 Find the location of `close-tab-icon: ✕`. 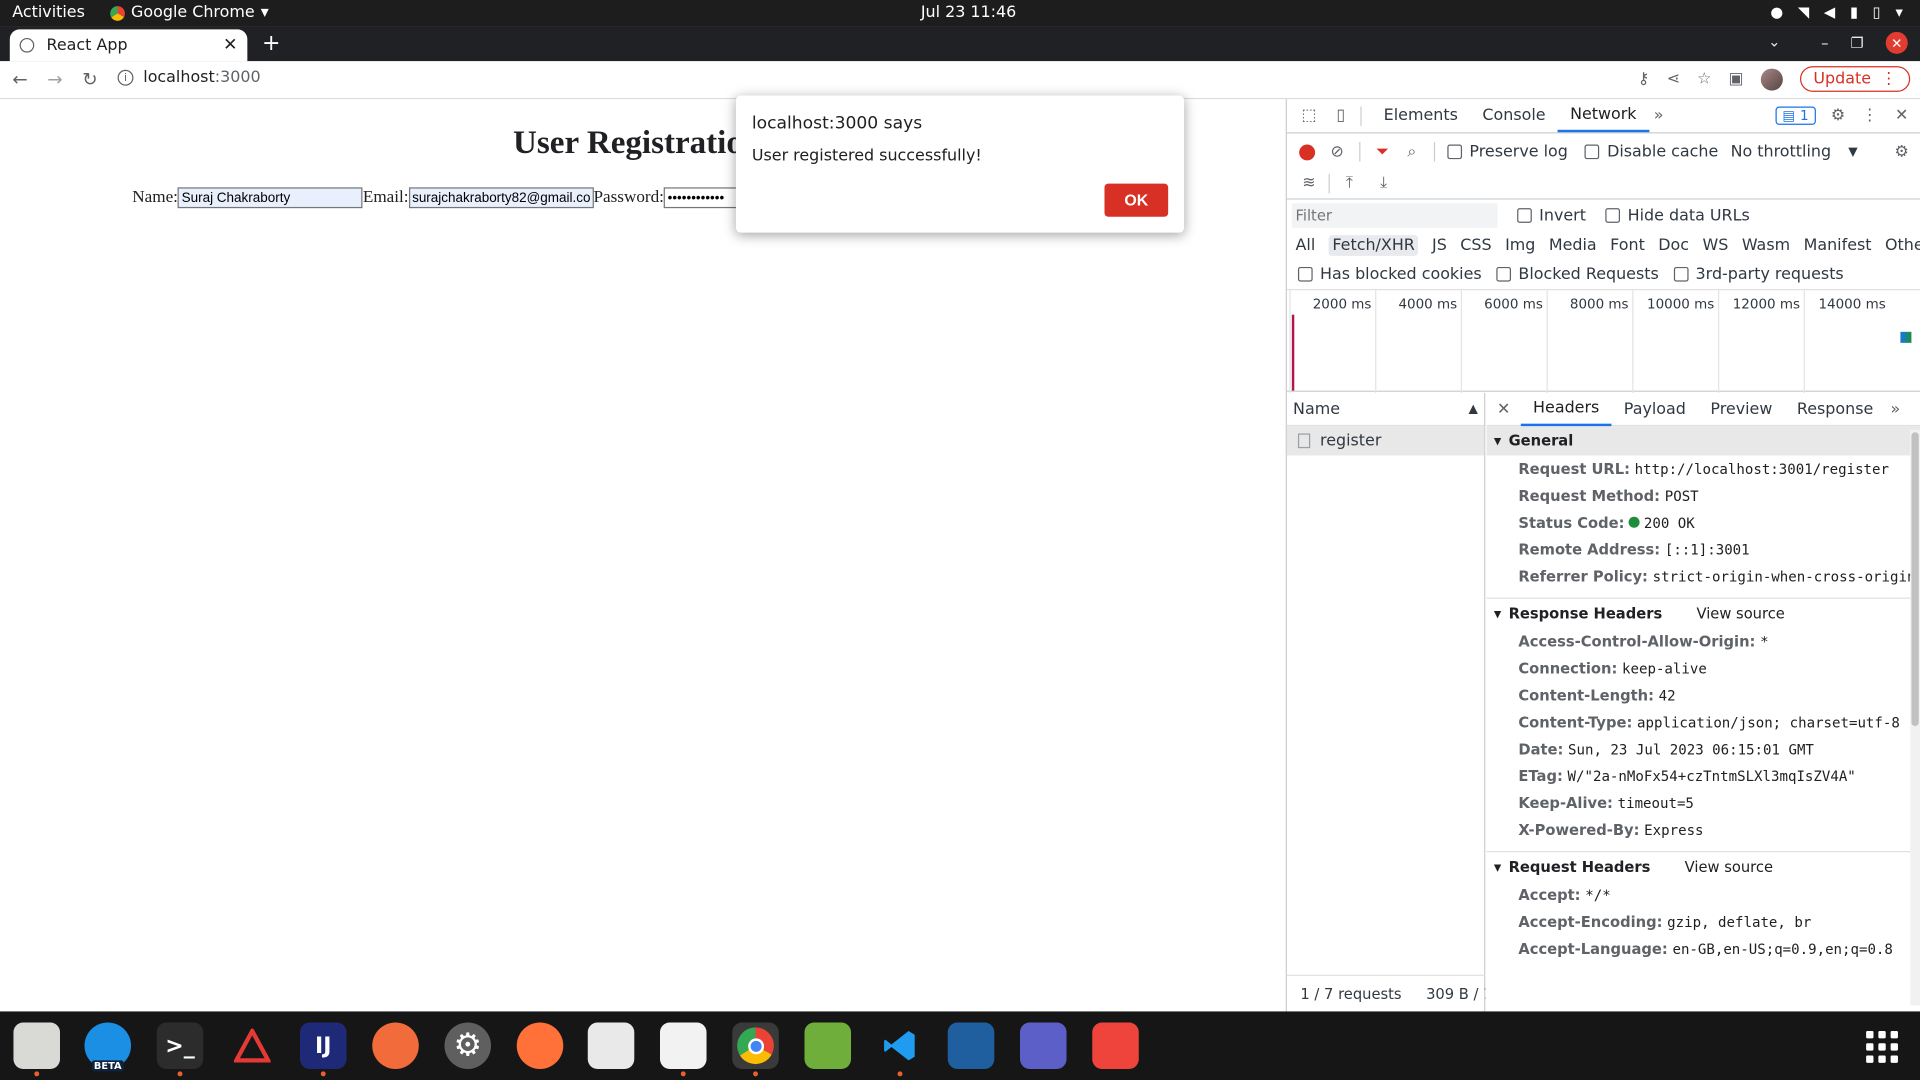

close-tab-icon: ✕ is located at coordinates (230, 46).